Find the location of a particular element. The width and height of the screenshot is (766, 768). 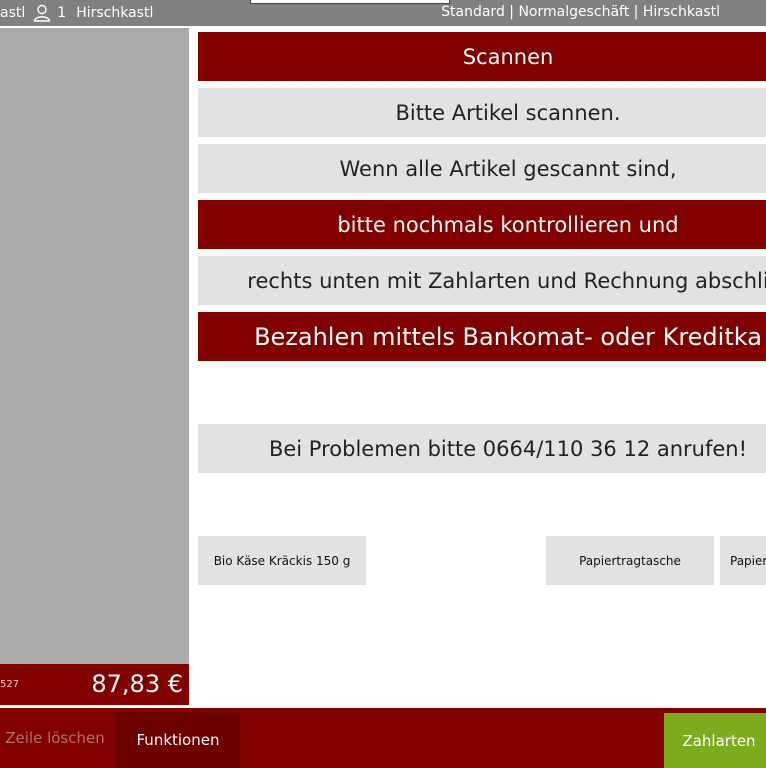

message-line: Bitte Artikel scannen. is located at coordinates (482, 112).